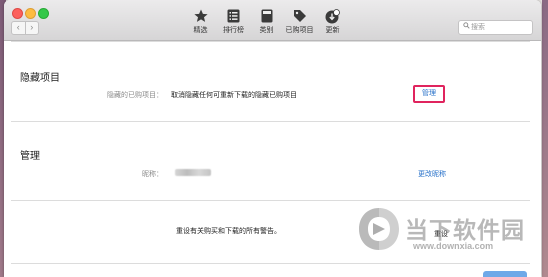 This screenshot has height=277, width=548. Describe the element at coordinates (17, 13) in the screenshot. I see `close-window-button` at that location.